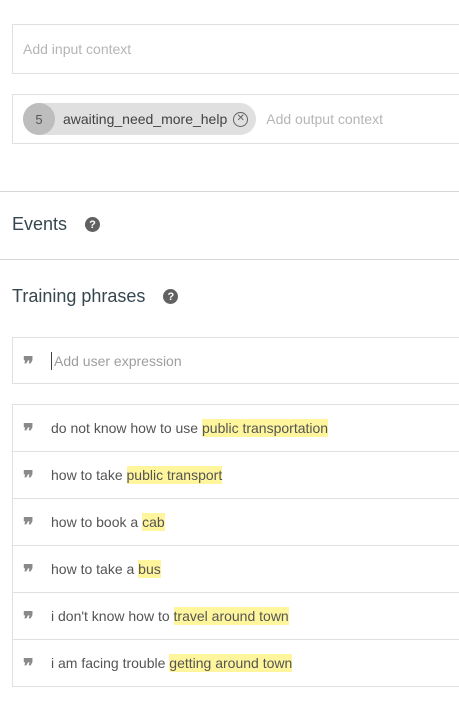 This screenshot has width=459, height=712. I want to click on training-phrase-row: ❞ how to book a cab, so click(236, 522).